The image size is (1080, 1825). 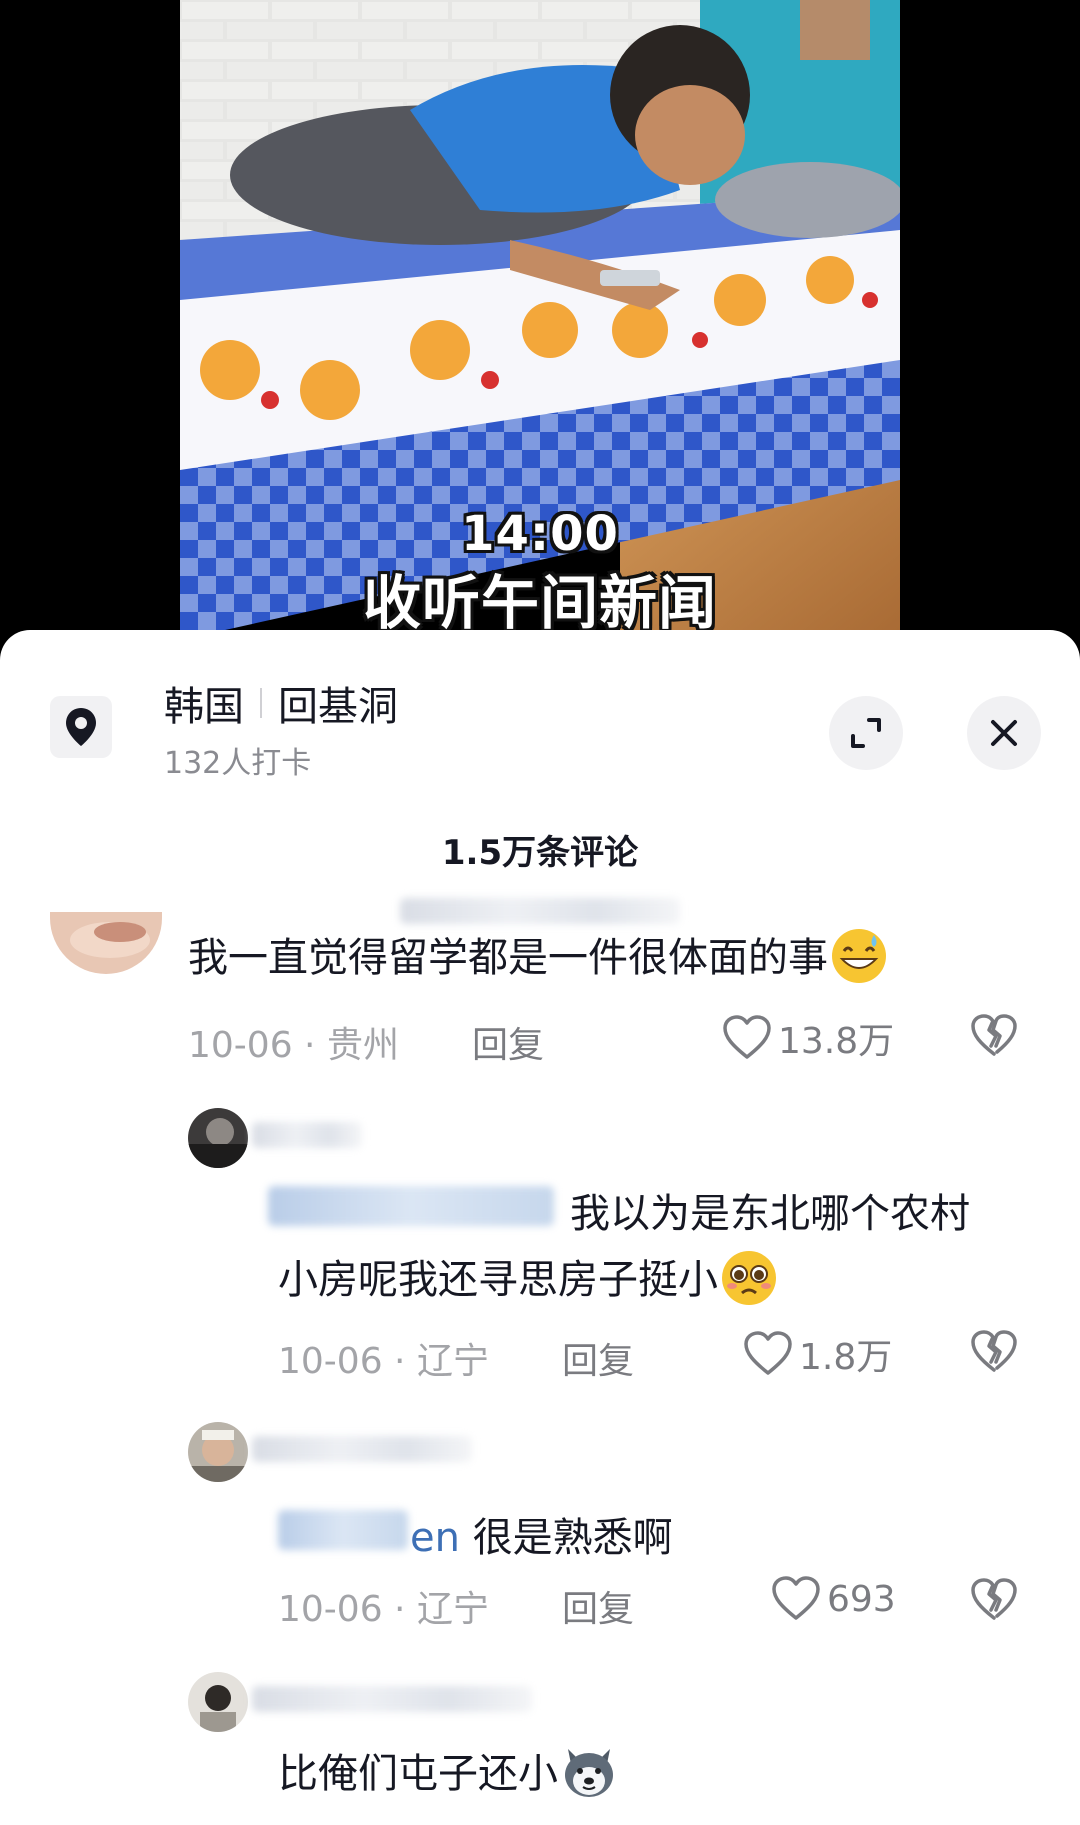 I want to click on like-button: 1.8万, so click(x=817, y=1354).